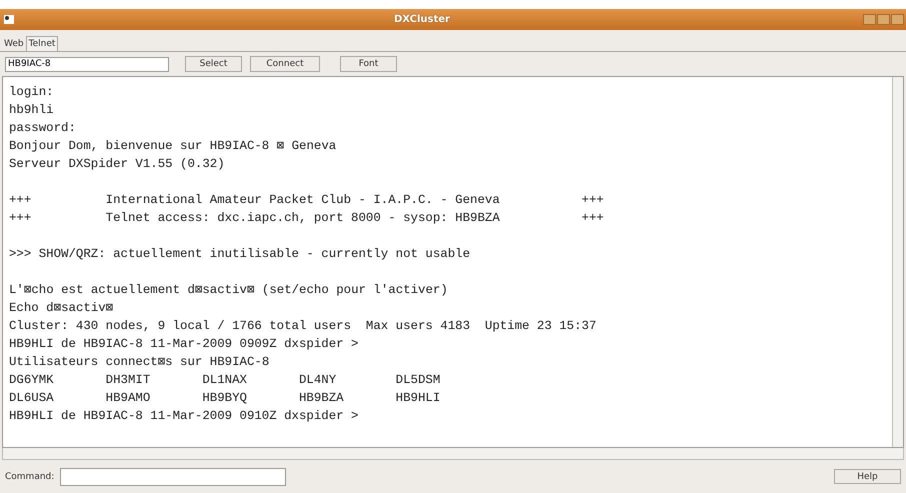 The image size is (906, 493). I want to click on help-button: Help, so click(867, 476).